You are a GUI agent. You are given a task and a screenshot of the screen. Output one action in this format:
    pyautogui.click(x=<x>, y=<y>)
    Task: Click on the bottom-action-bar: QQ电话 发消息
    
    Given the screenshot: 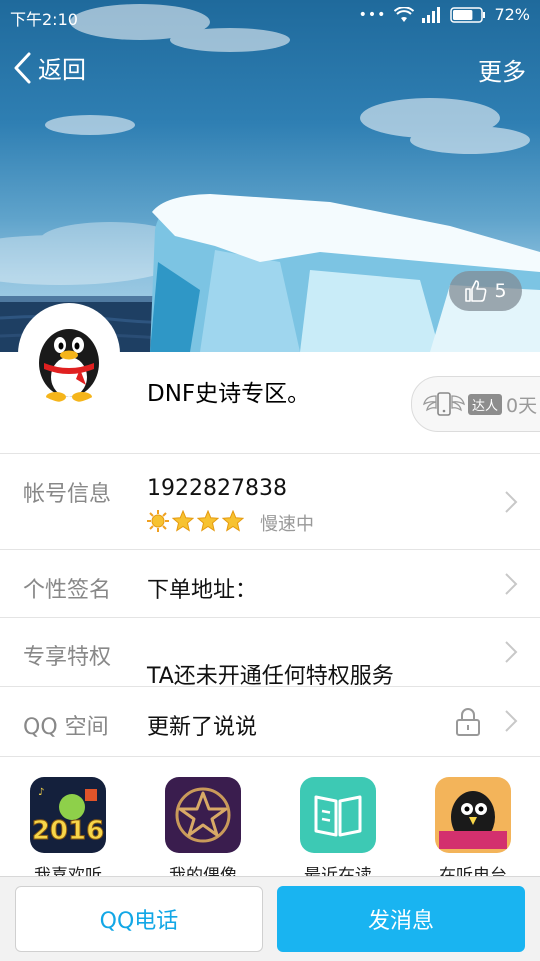 What is the action you would take?
    pyautogui.click(x=270, y=918)
    